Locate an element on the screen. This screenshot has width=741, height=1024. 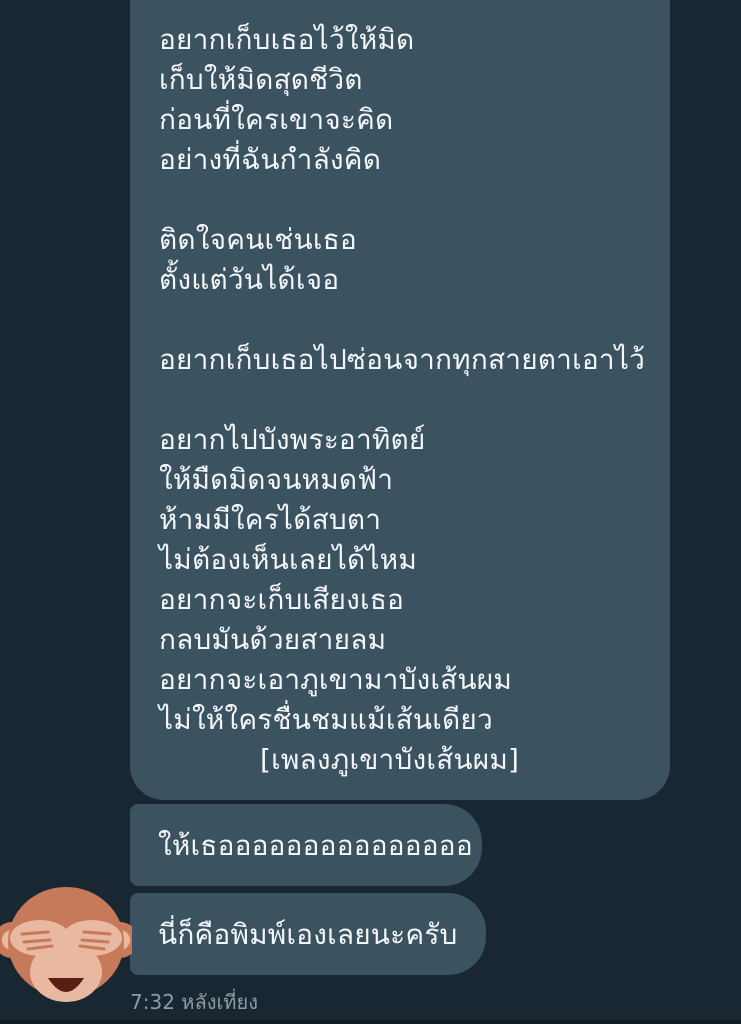
see-no-evil-monkey-icon is located at coordinates (69, 944).